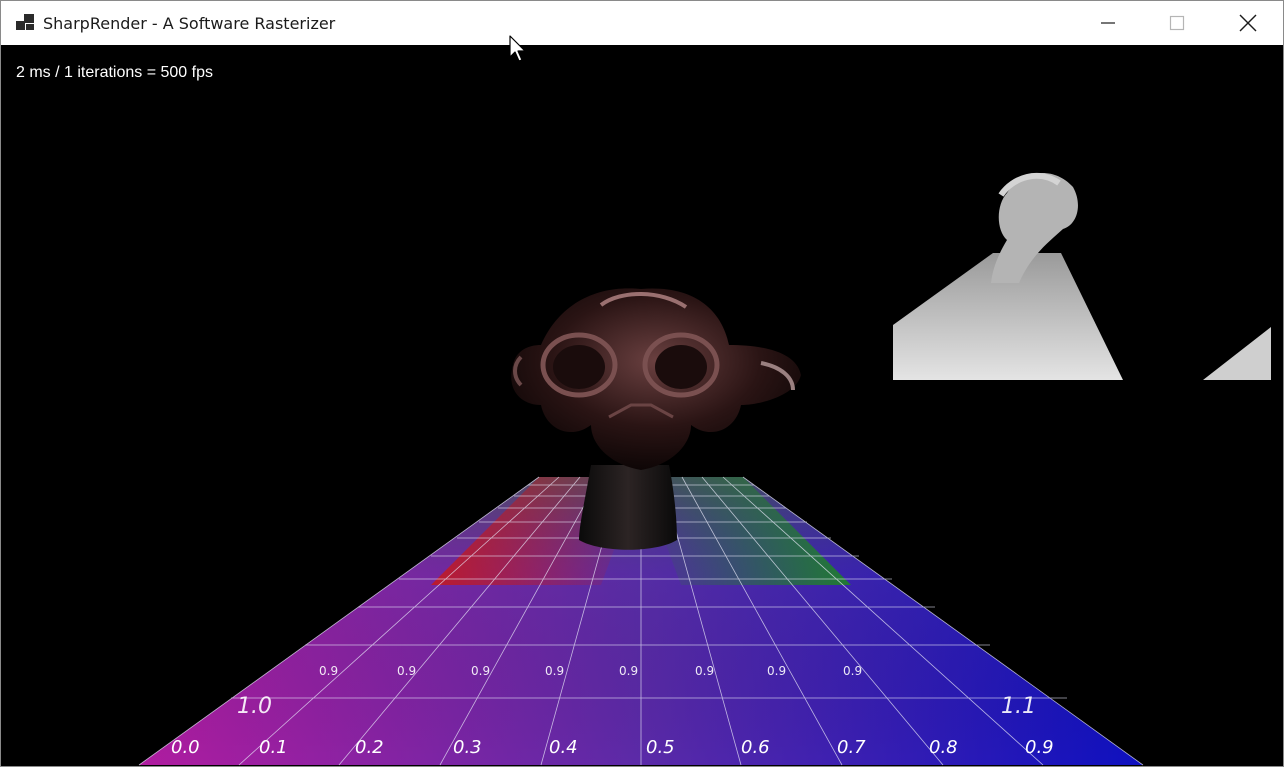  I want to click on minimize-icon, so click(1108, 23).